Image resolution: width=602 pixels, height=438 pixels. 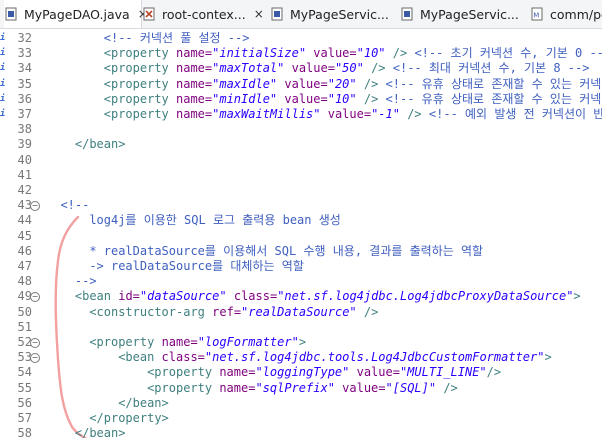 I want to click on code-text: </bean>, so click(x=100, y=144).